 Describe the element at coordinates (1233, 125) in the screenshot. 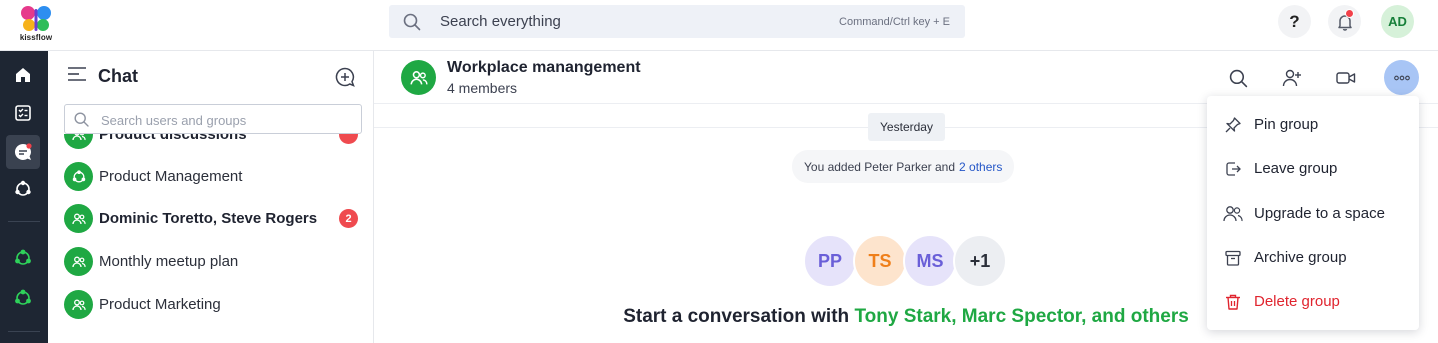

I see `pin-icon` at that location.